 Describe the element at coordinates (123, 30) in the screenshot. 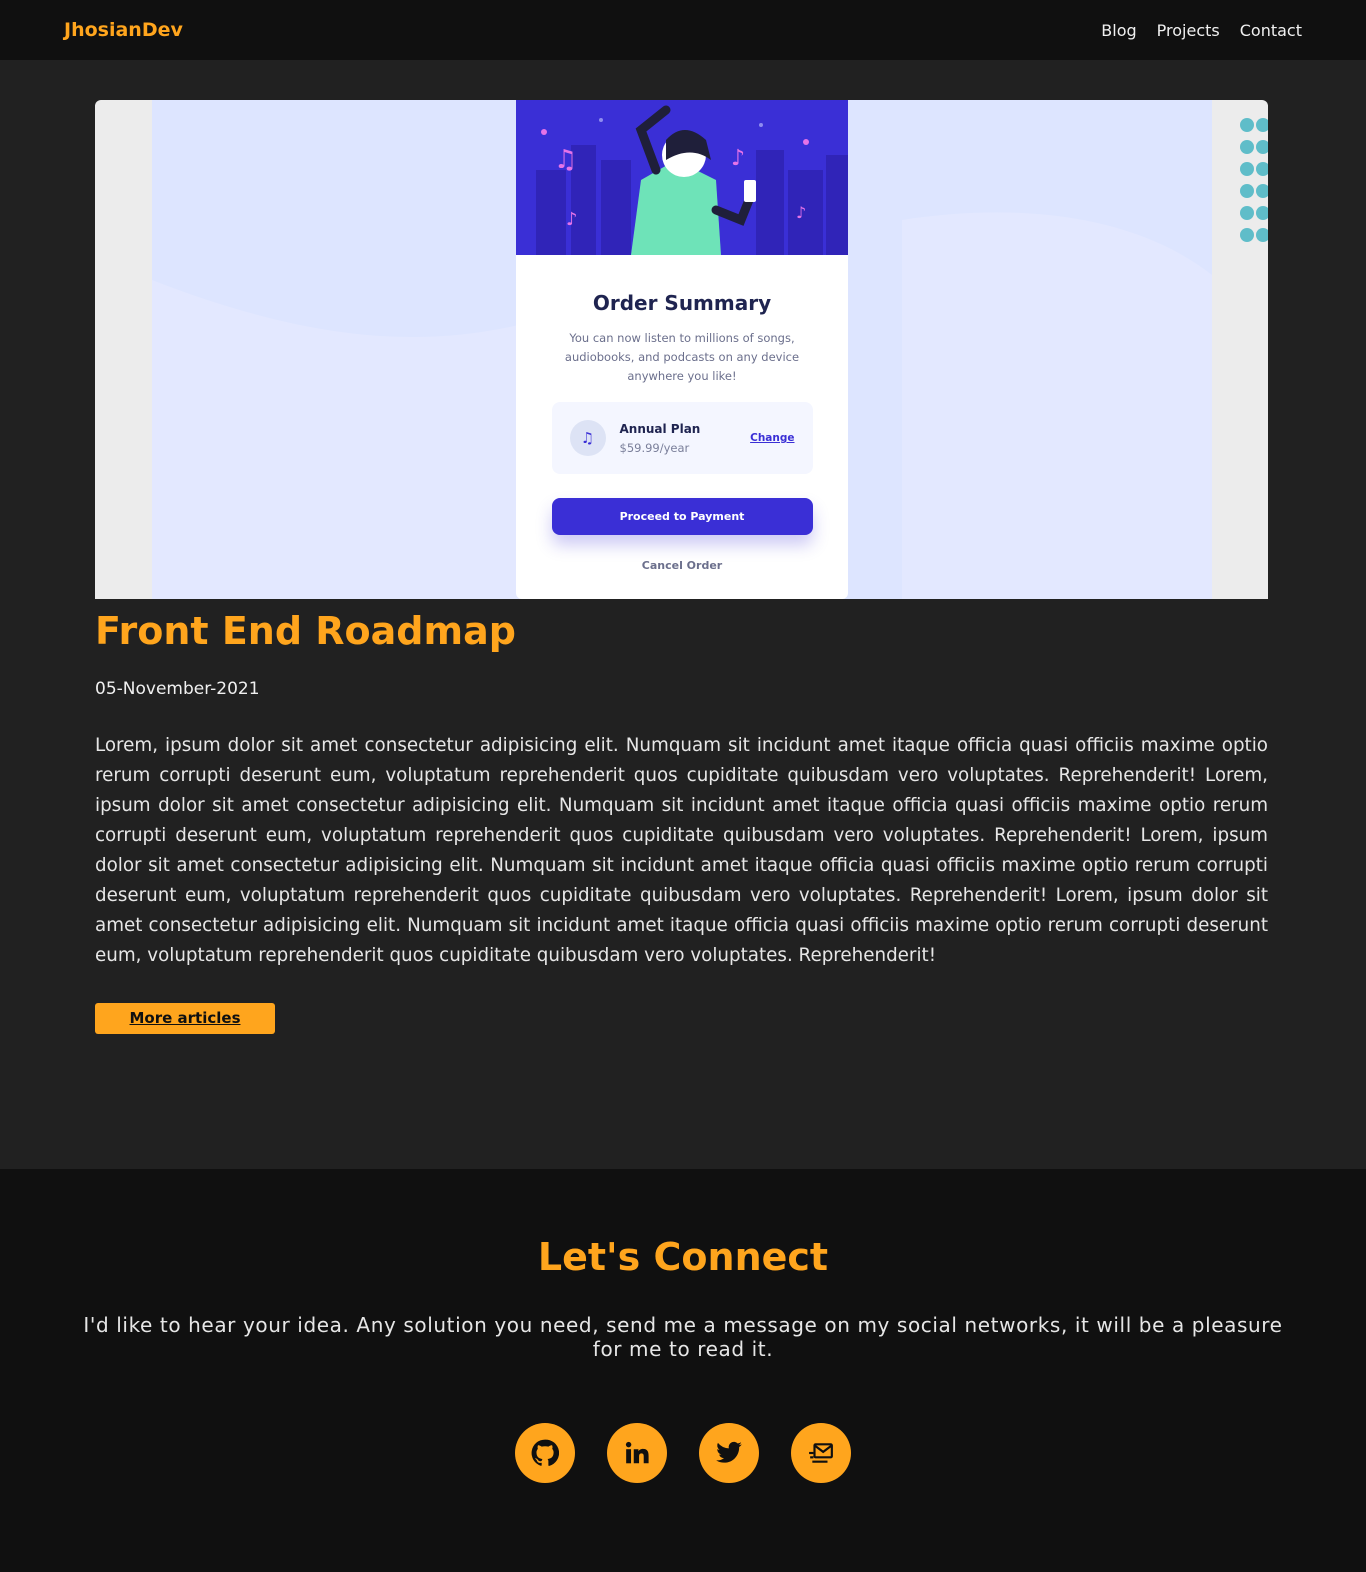

I see `brand-logo: JhosianDev` at that location.